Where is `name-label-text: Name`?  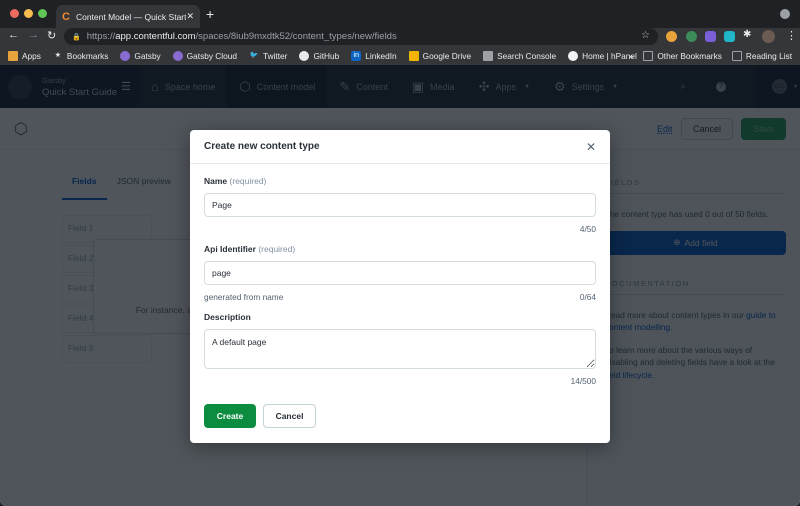
name-label-text: Name is located at coordinates (216, 181).